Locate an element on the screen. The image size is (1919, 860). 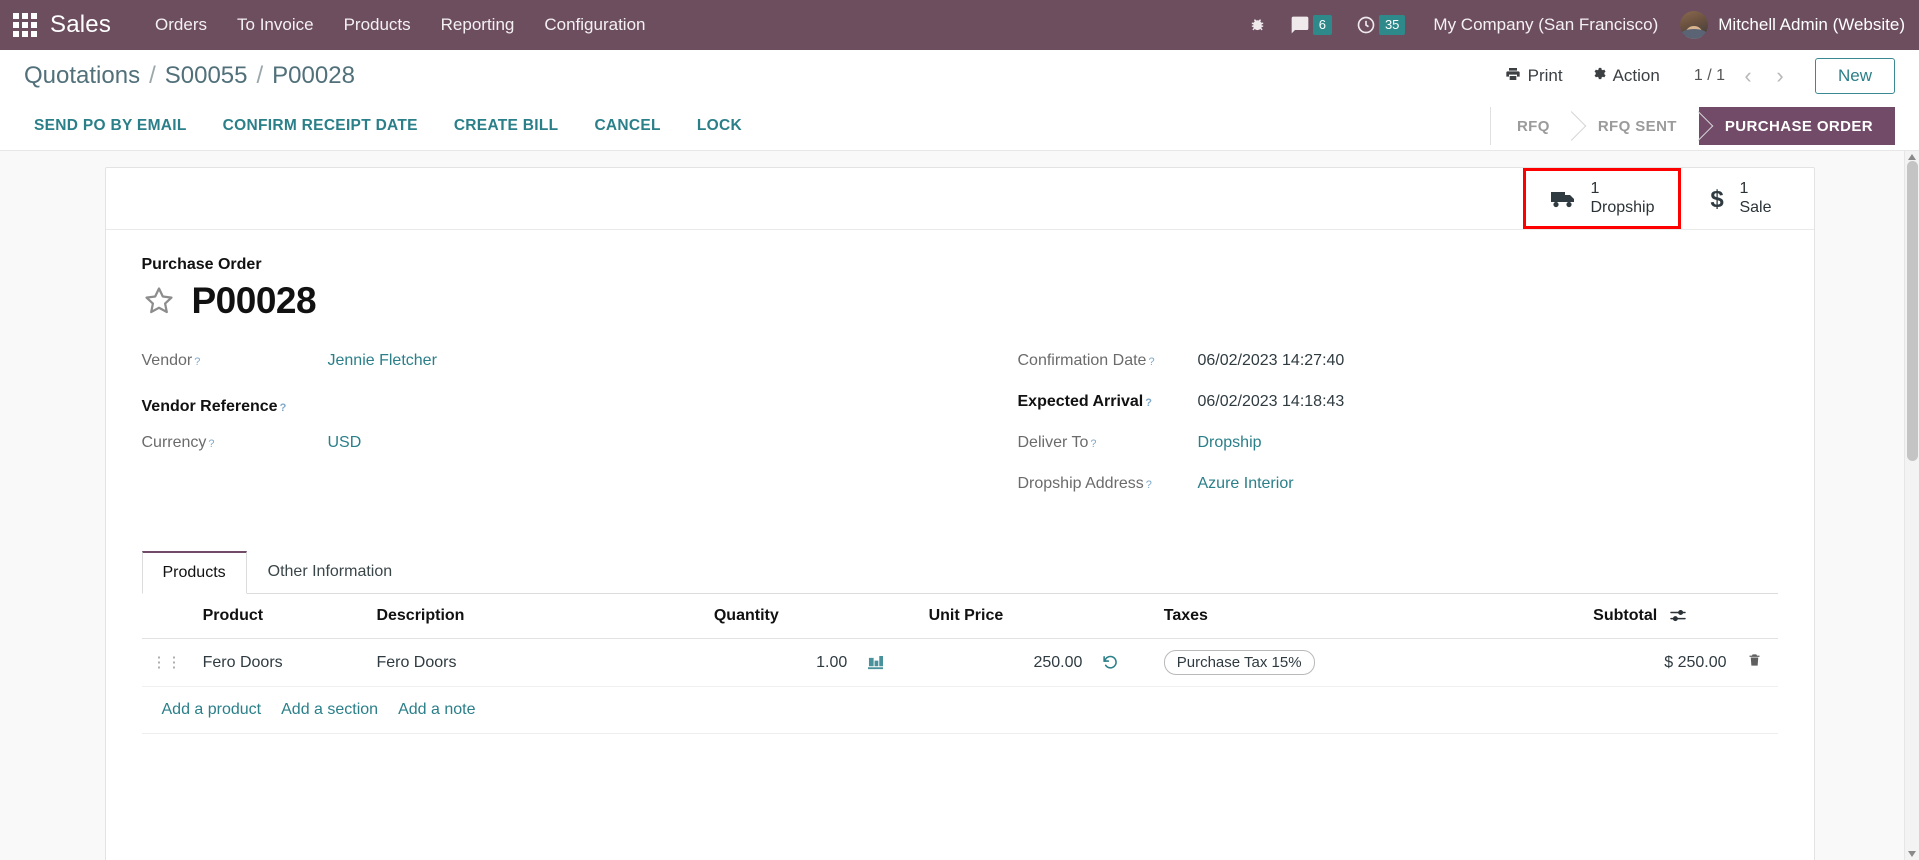
field-currency: Currency ? USD is located at coordinates (551, 454).